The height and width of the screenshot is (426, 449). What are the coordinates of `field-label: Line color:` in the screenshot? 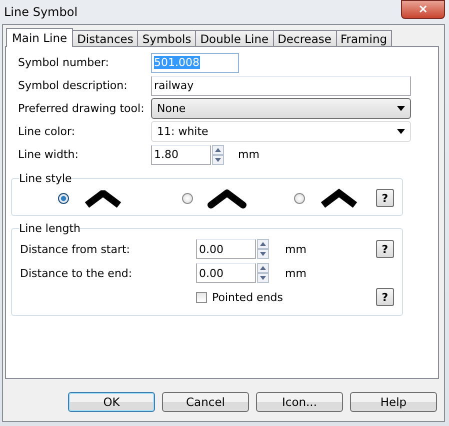 It's located at (47, 131).